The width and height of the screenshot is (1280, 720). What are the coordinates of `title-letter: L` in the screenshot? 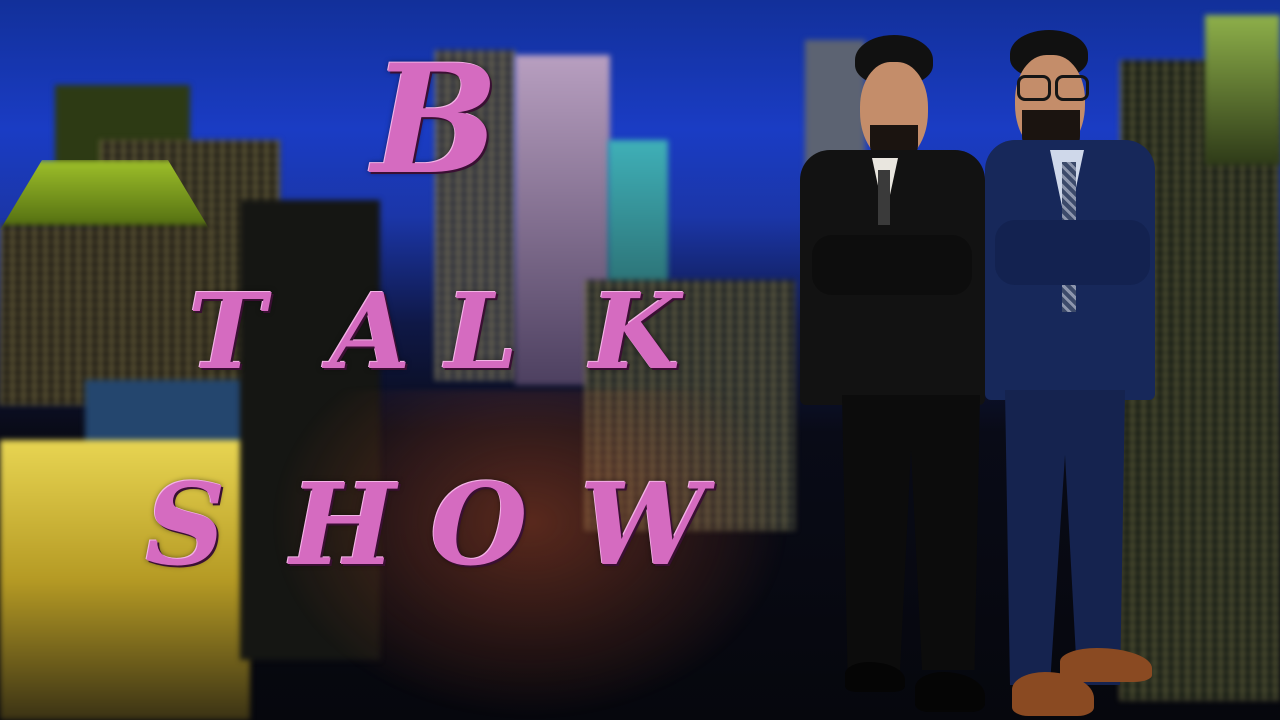 It's located at (482, 331).